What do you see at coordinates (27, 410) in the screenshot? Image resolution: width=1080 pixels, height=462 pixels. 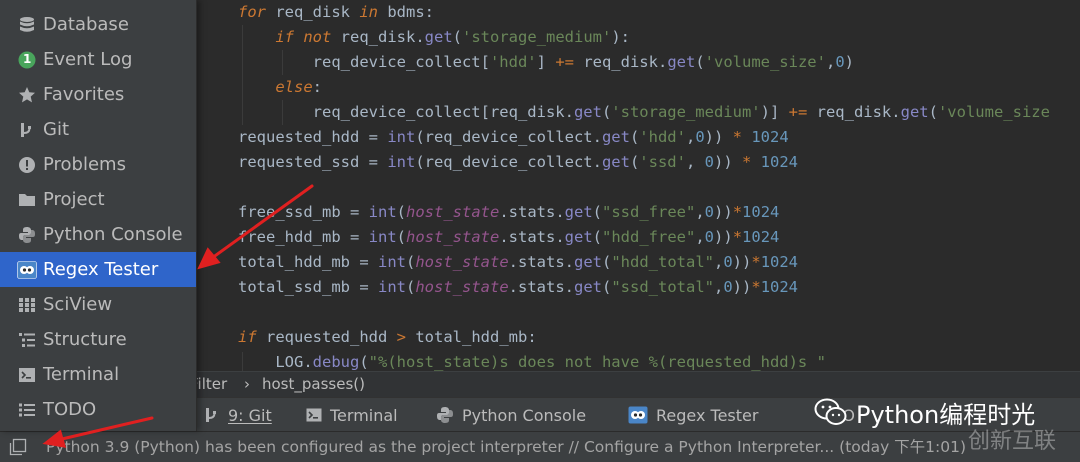 I see `todo-icon` at bounding box center [27, 410].